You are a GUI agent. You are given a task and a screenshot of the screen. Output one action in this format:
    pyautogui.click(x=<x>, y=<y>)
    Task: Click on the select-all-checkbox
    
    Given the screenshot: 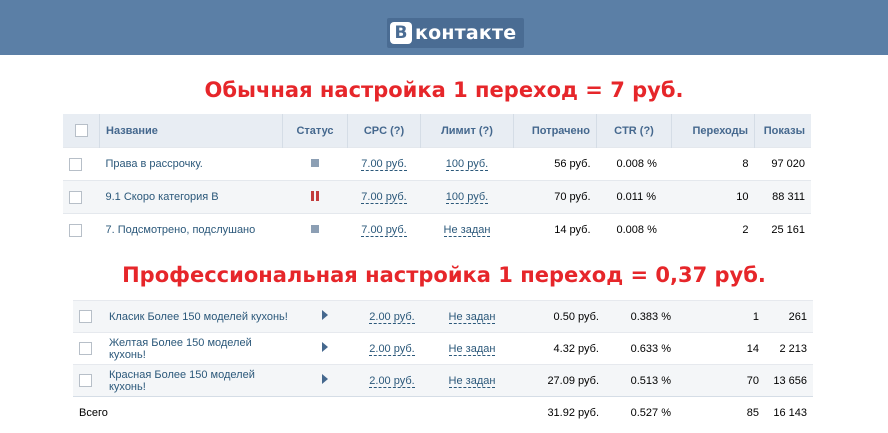 What is the action you would take?
    pyautogui.click(x=81, y=130)
    